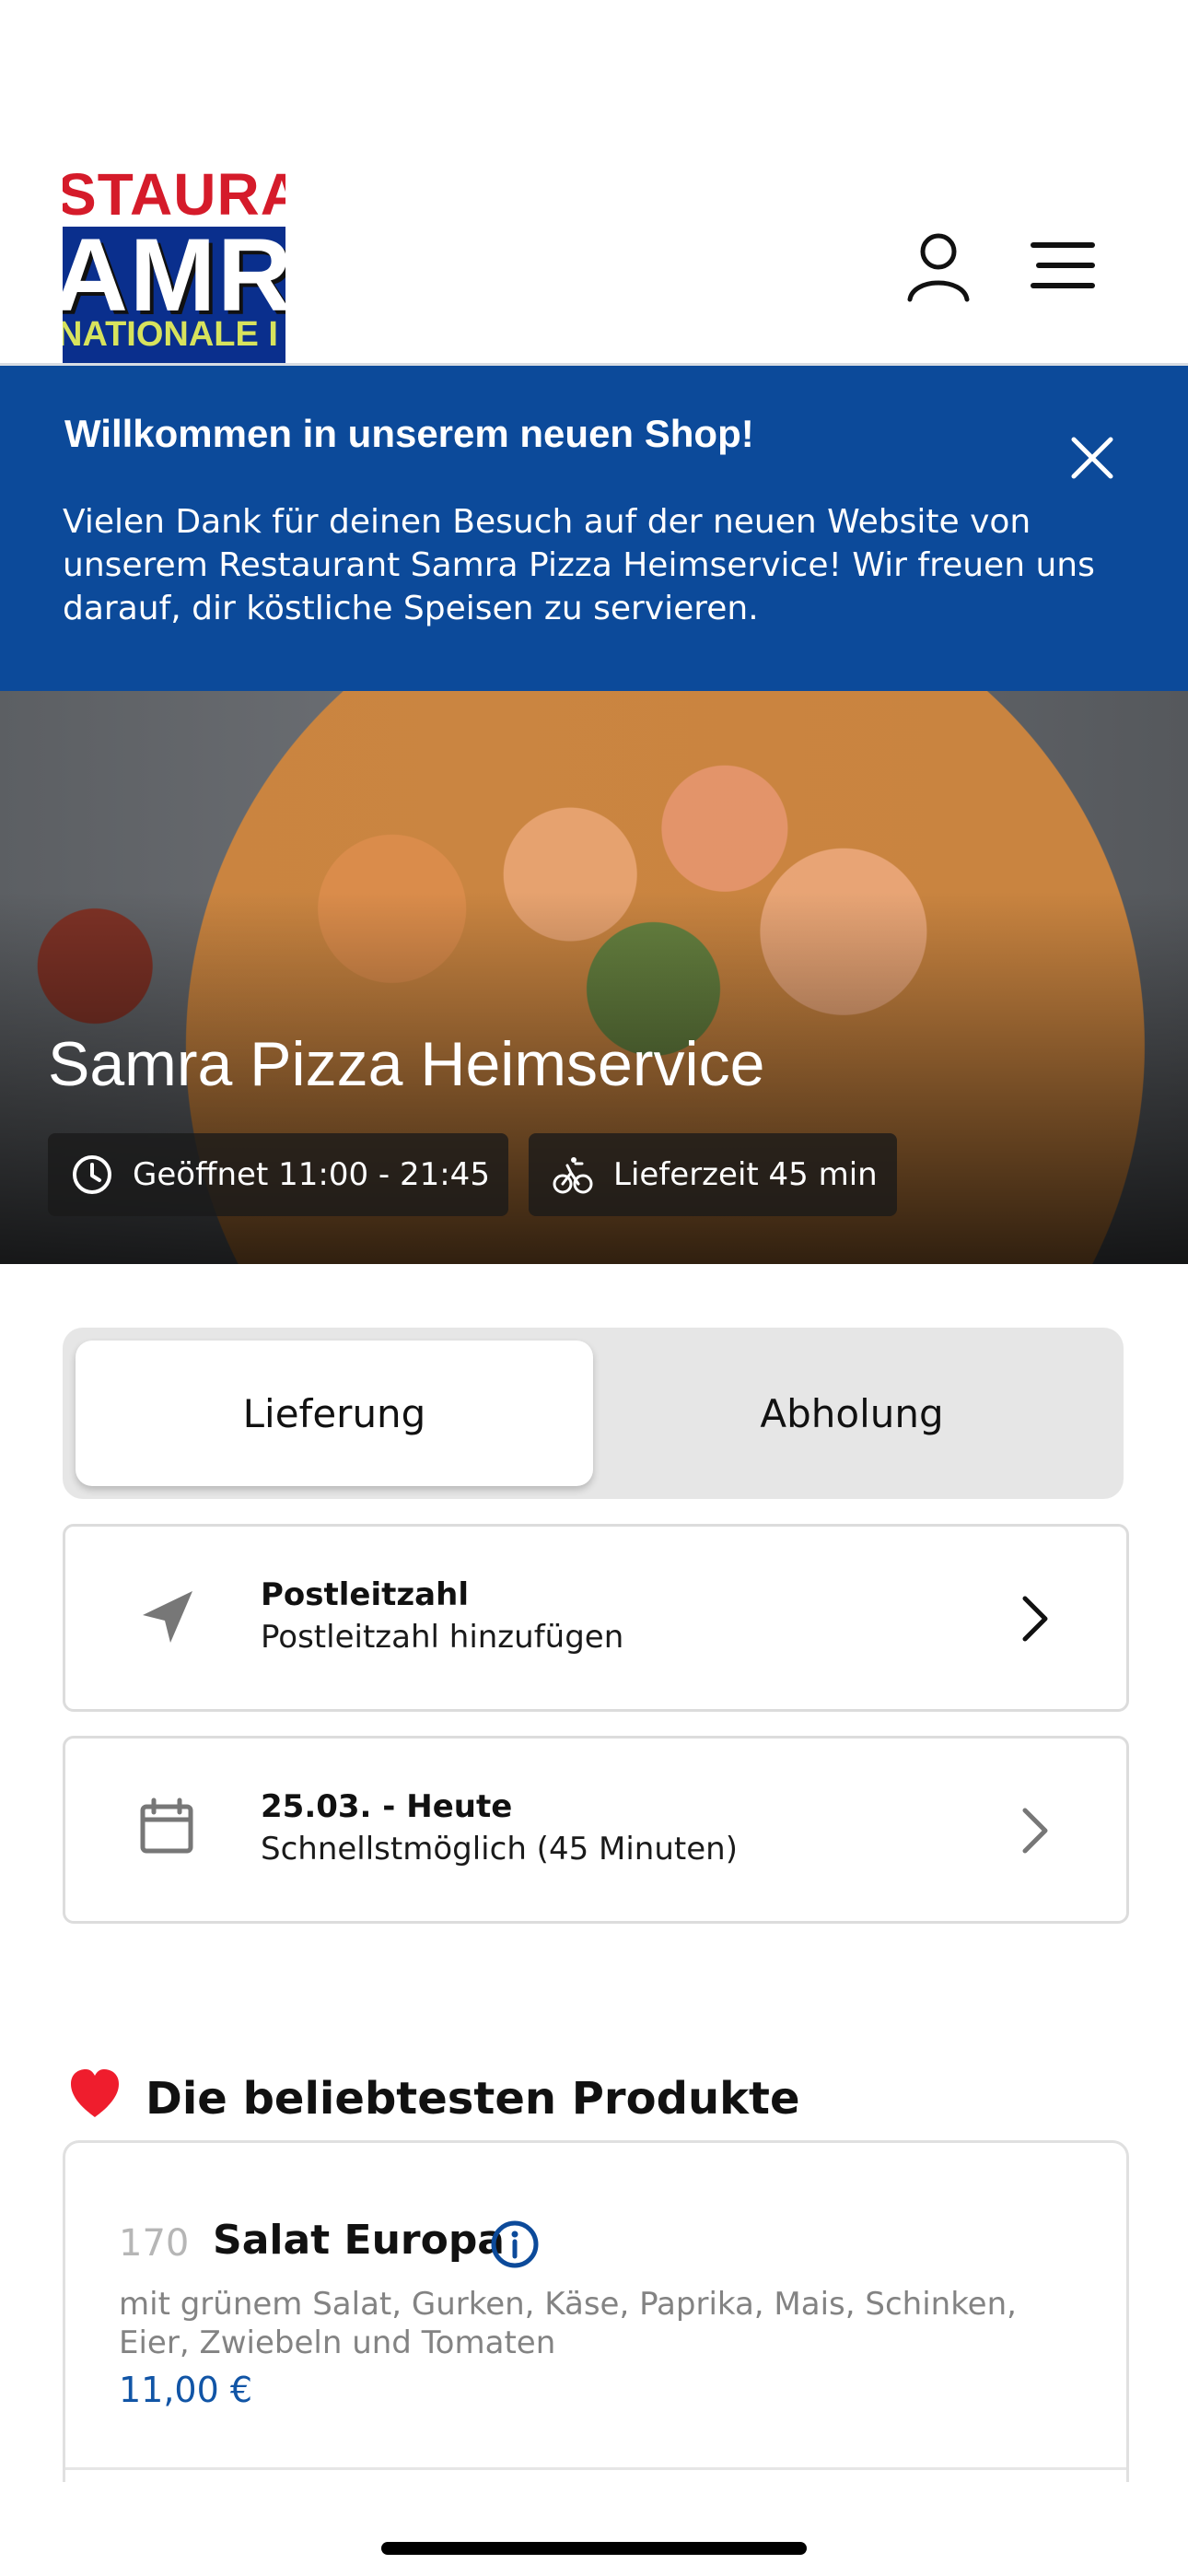 This screenshot has height=2576, width=1188. Describe the element at coordinates (515, 2244) in the screenshot. I see `info-icon` at that location.